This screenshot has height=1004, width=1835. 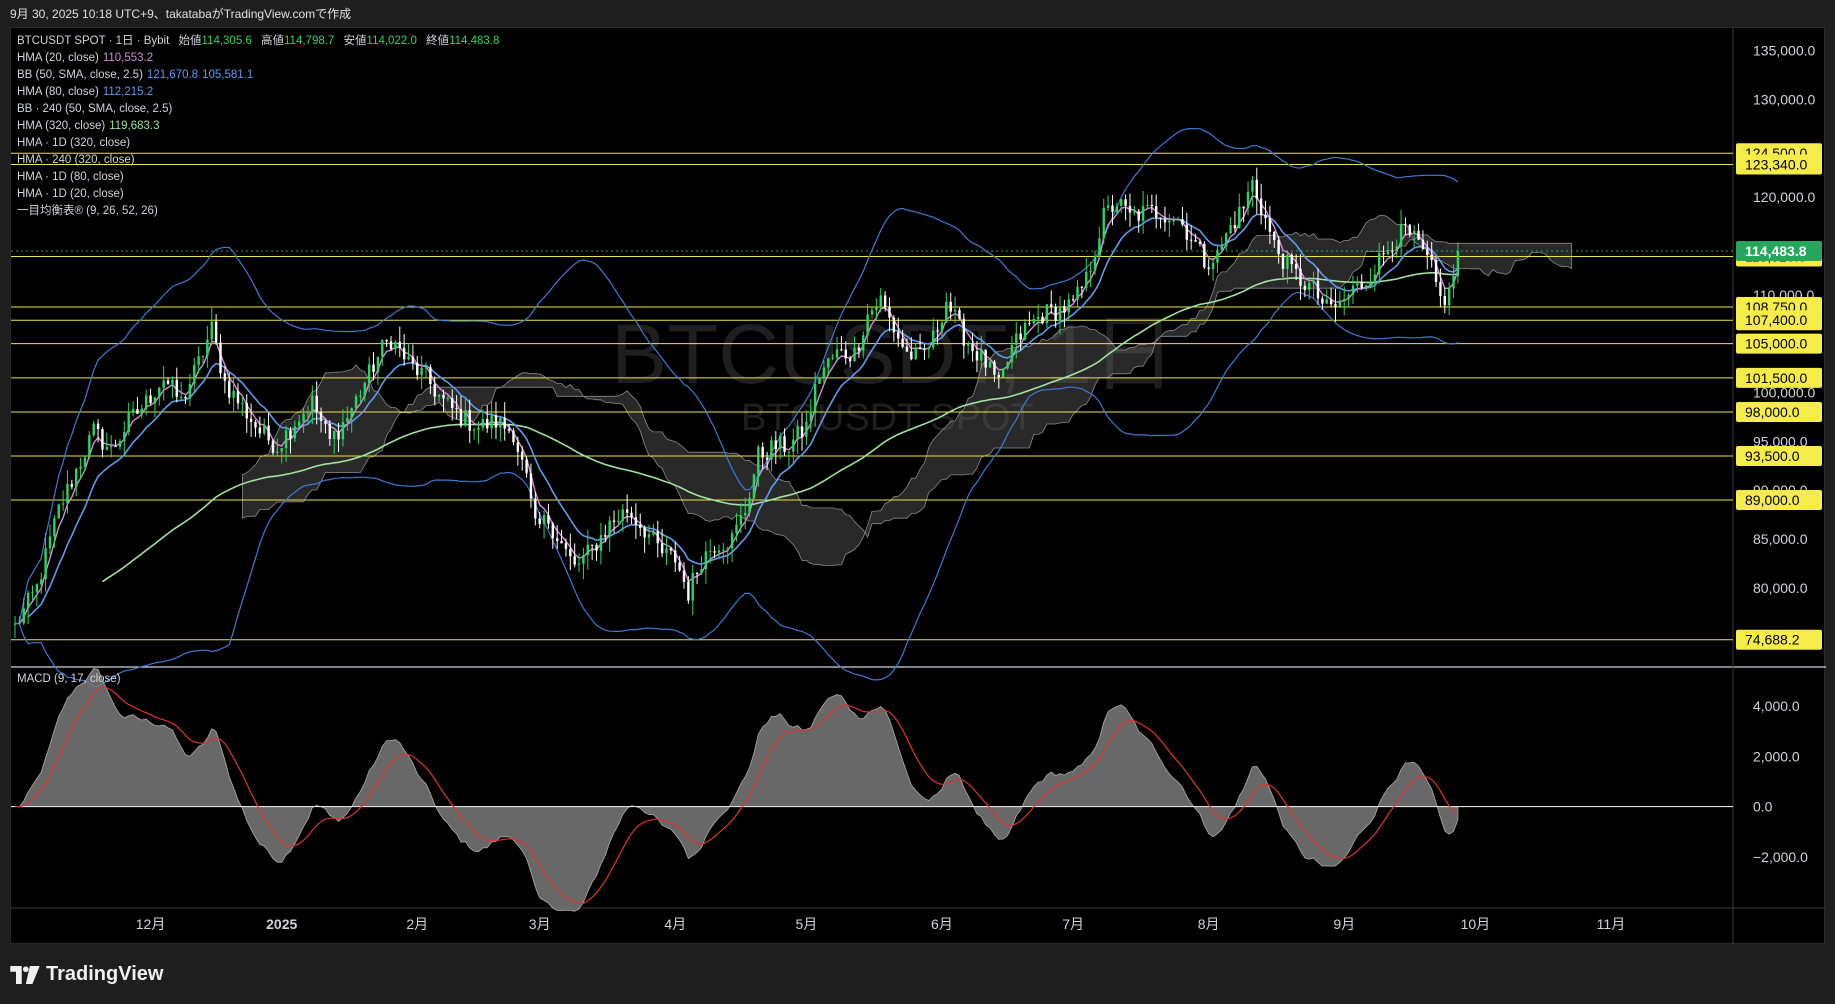 I want to click on last-price-text: 114,483.8, so click(x=1776, y=251).